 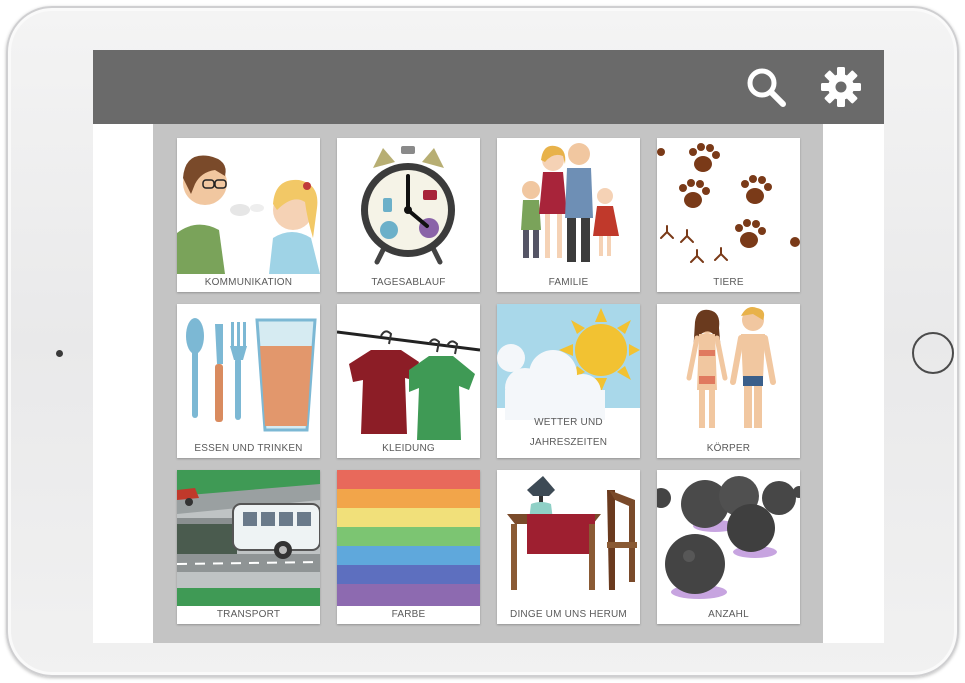 I want to click on family-illustration, so click(x=568, y=206).